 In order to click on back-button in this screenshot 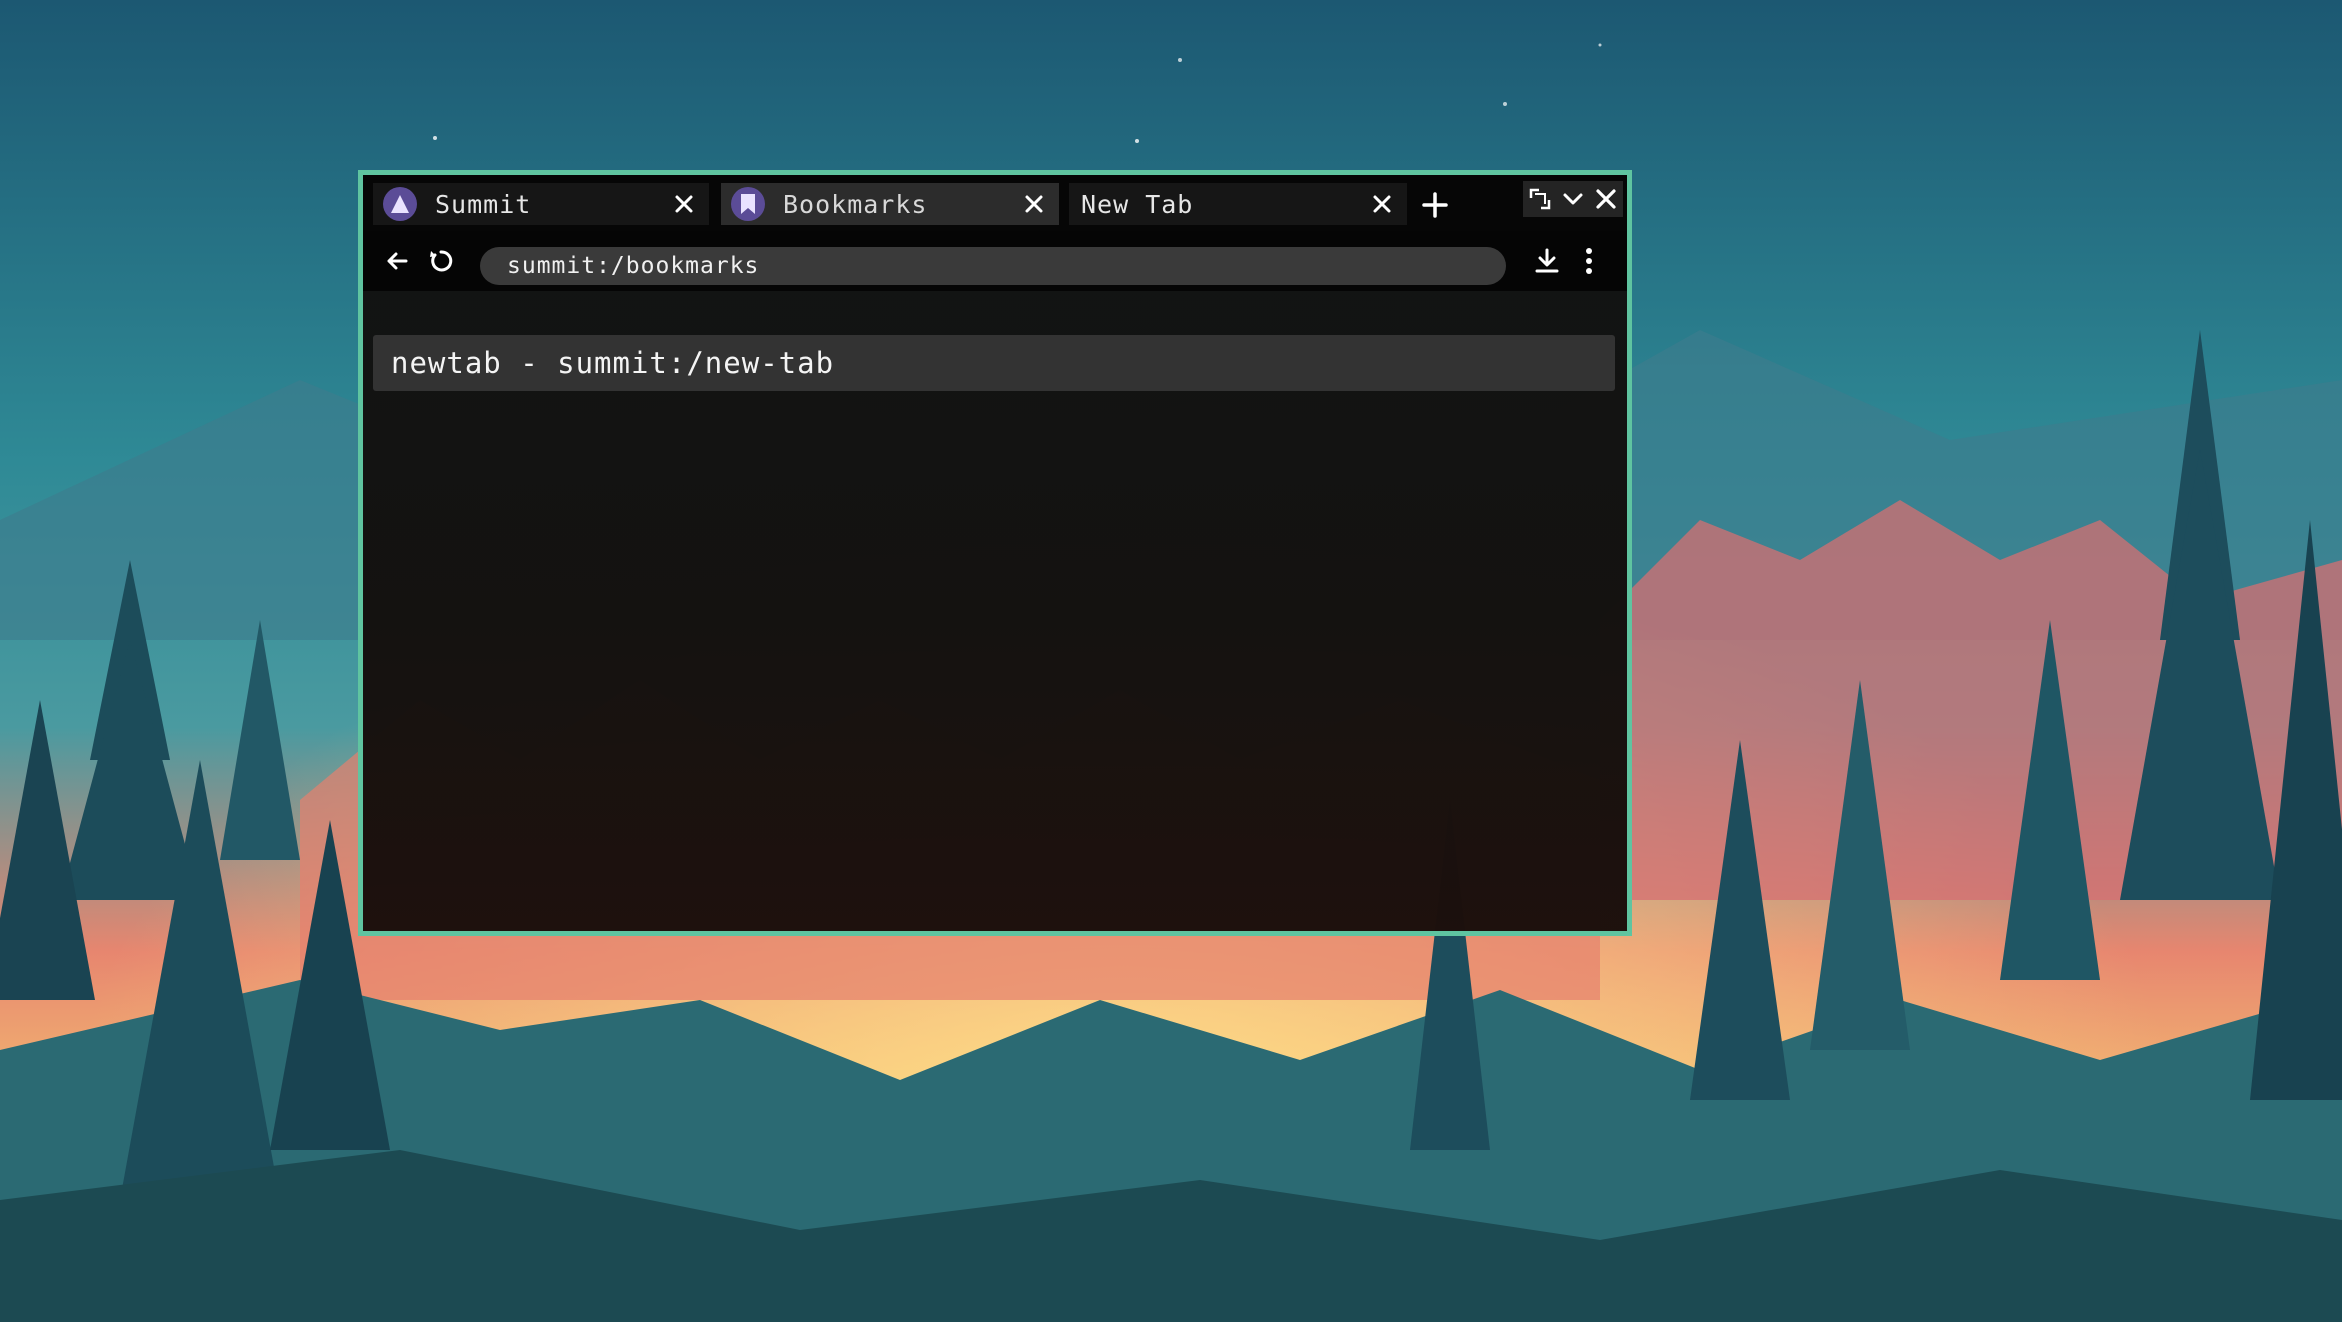, I will do `click(397, 261)`.